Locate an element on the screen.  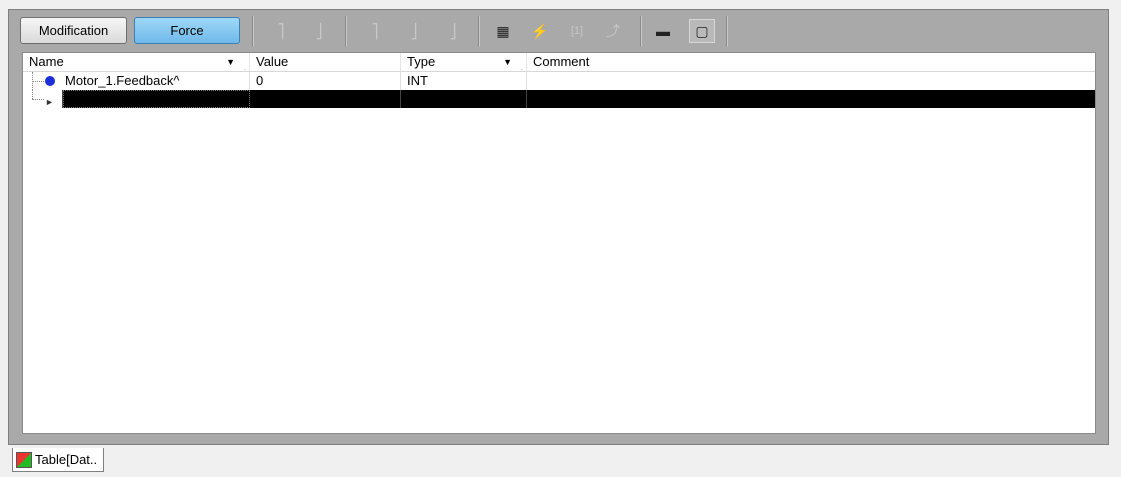
table-row: Motor_1.Feedback^ 0 INT is located at coordinates (559, 81).